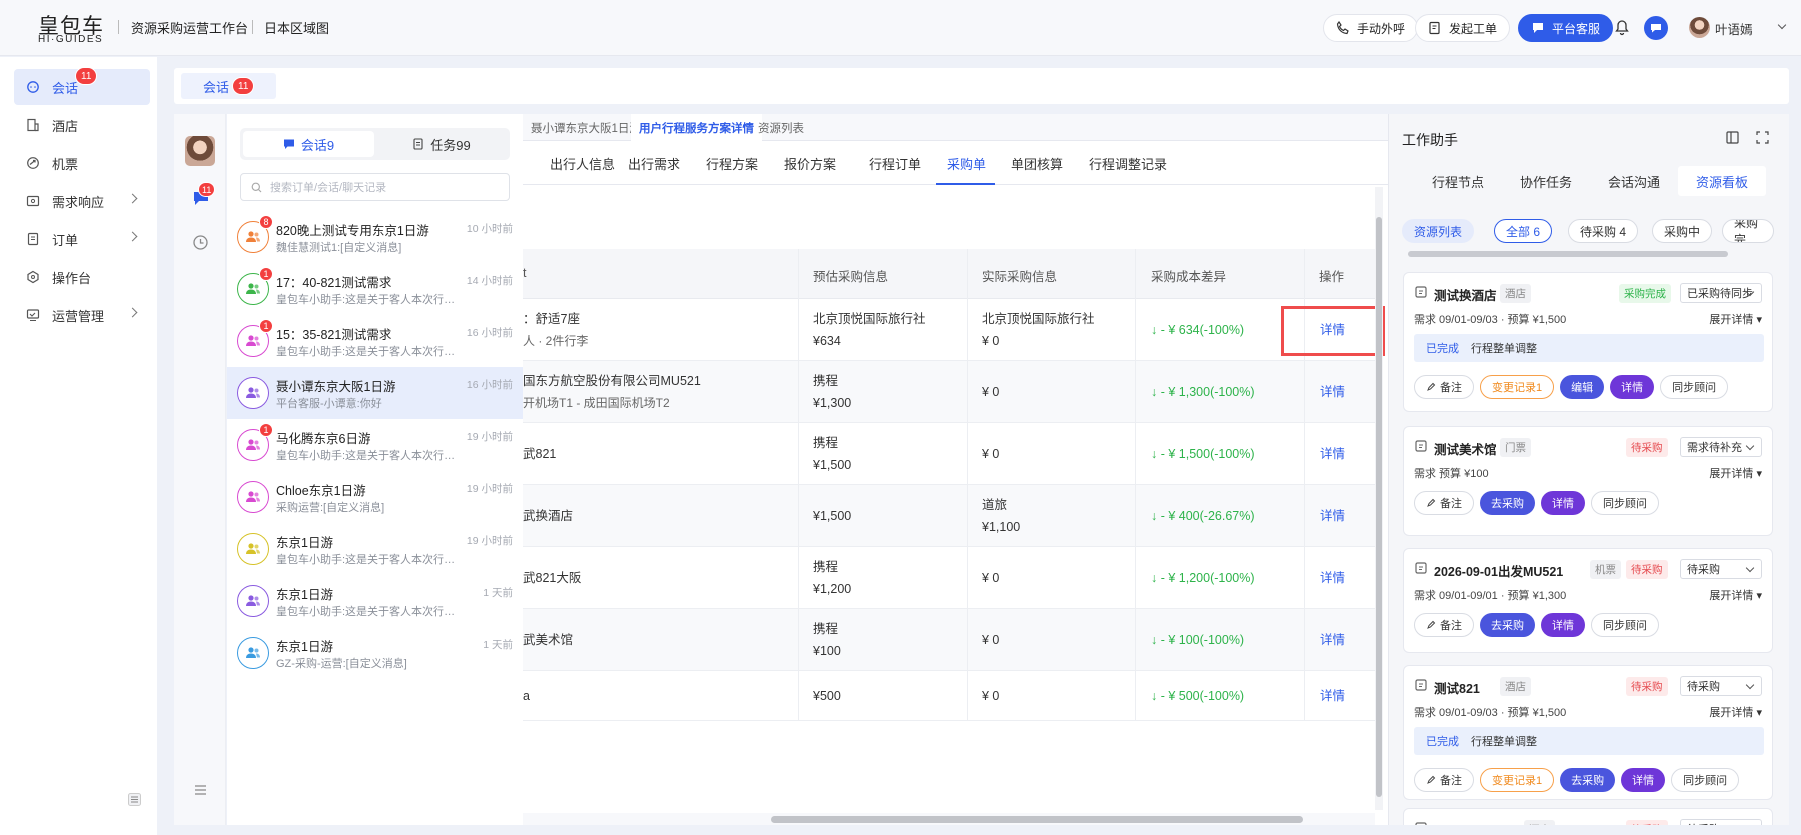 The width and height of the screenshot is (1801, 835). Describe the element at coordinates (1037, 163) in the screenshot. I see `tab-accounting: 单团核算` at that location.